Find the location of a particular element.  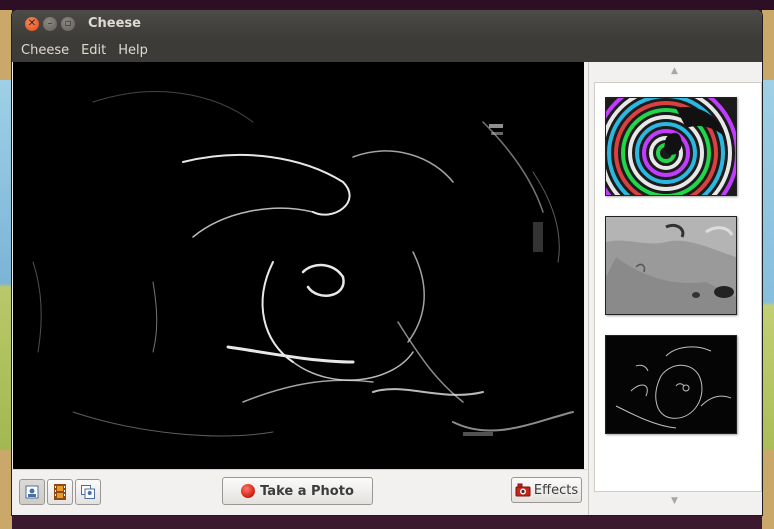

menu-help: Help is located at coordinates (133, 51).